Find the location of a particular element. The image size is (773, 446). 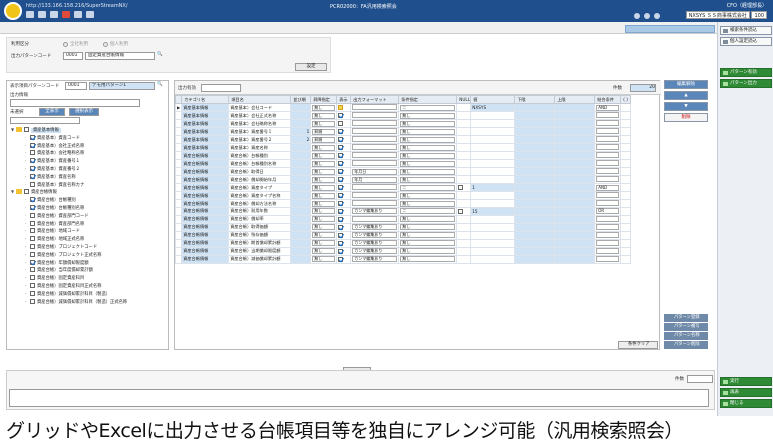

grid-row: 資産台帳情報 資産台帳）償却率 無し 無し is located at coordinates (403, 219).